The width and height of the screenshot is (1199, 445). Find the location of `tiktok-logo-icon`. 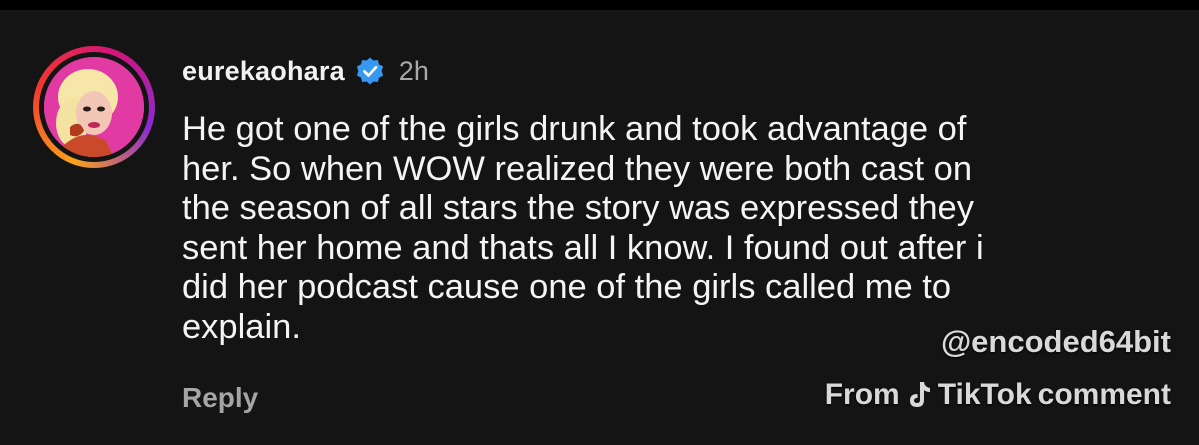

tiktok-logo-icon is located at coordinates (919, 395).